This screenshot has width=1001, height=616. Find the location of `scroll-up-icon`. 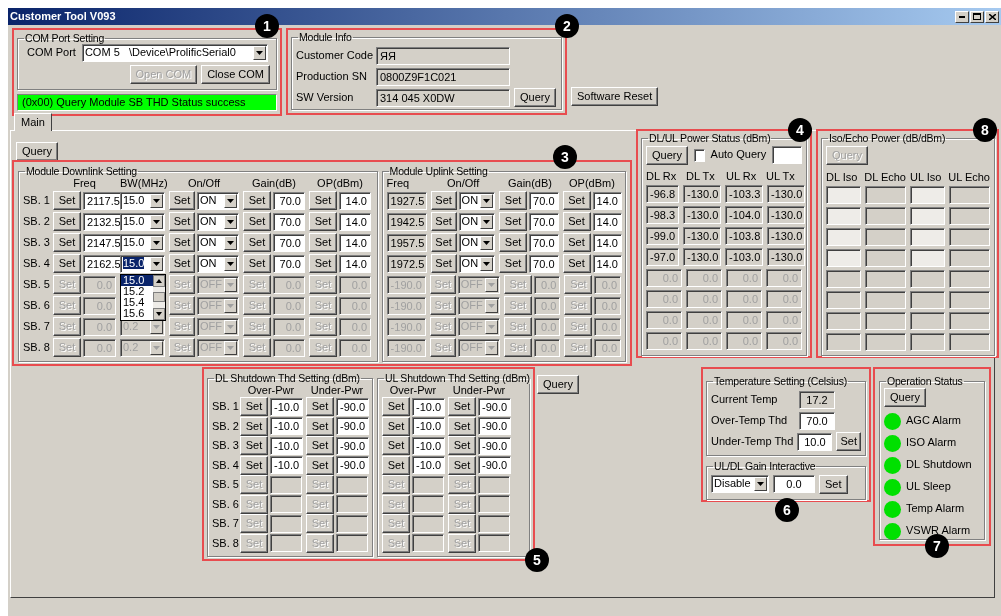

scroll-up-icon is located at coordinates (159, 280).